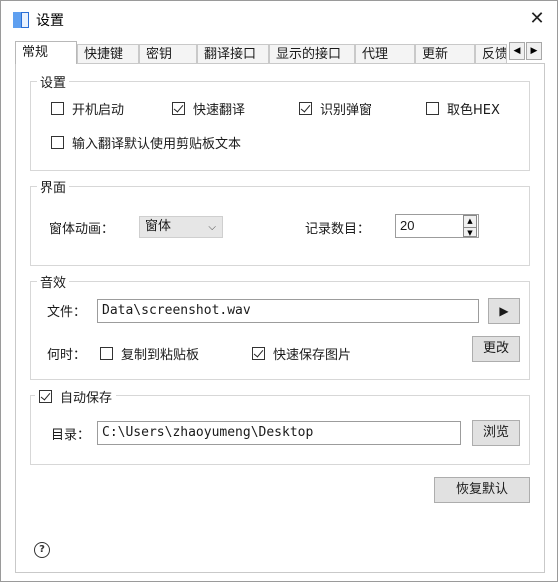 Image resolution: width=558 pixels, height=582 pixels. Describe the element at coordinates (178, 108) in the screenshot. I see `quick-translate-box` at that location.